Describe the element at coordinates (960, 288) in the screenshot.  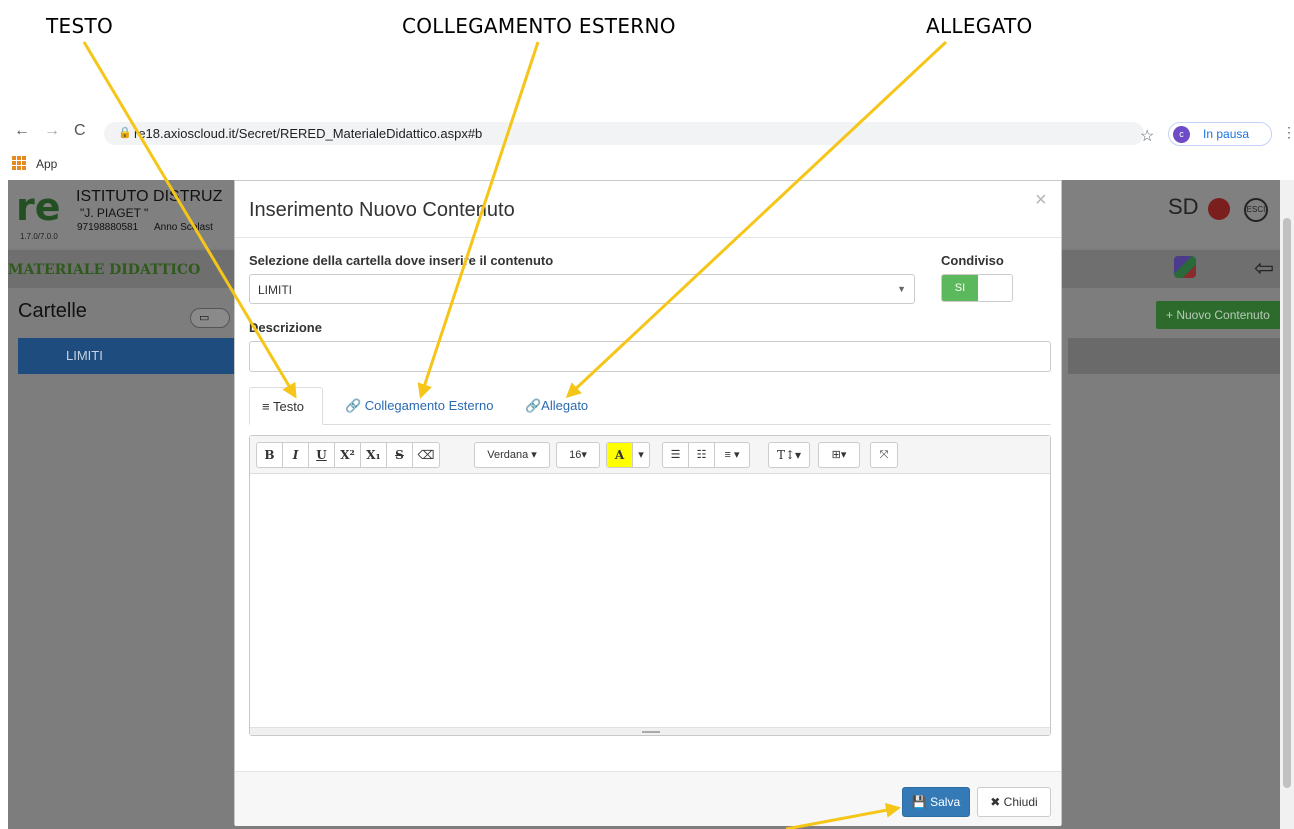
I see `shared-toggle-on: SI` at that location.